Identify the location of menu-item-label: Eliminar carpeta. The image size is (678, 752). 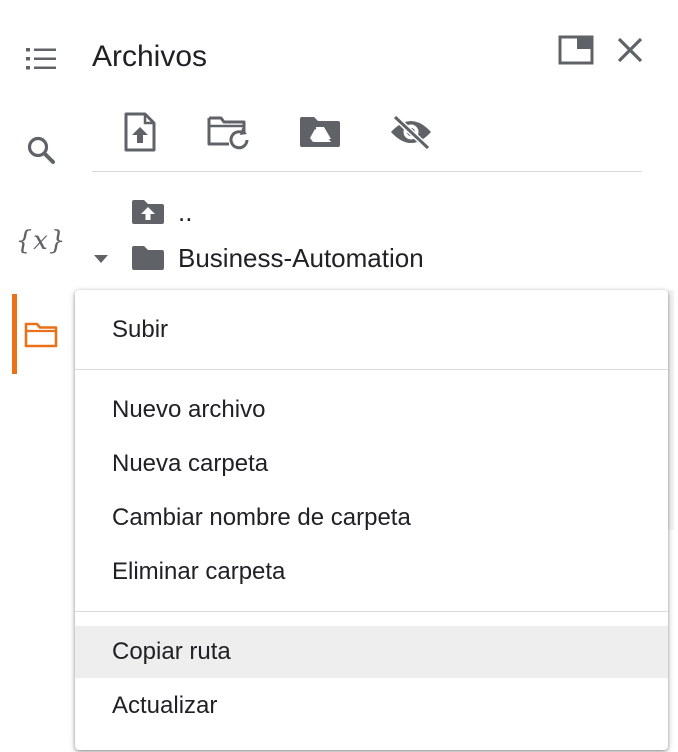
(199, 571).